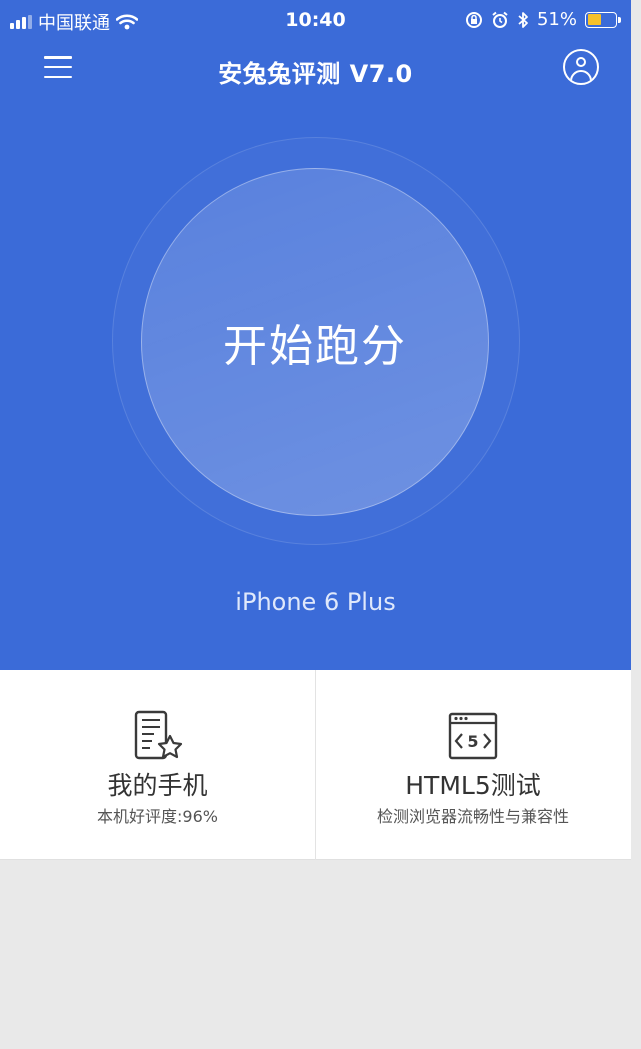  I want to click on battery-icon, so click(603, 19).